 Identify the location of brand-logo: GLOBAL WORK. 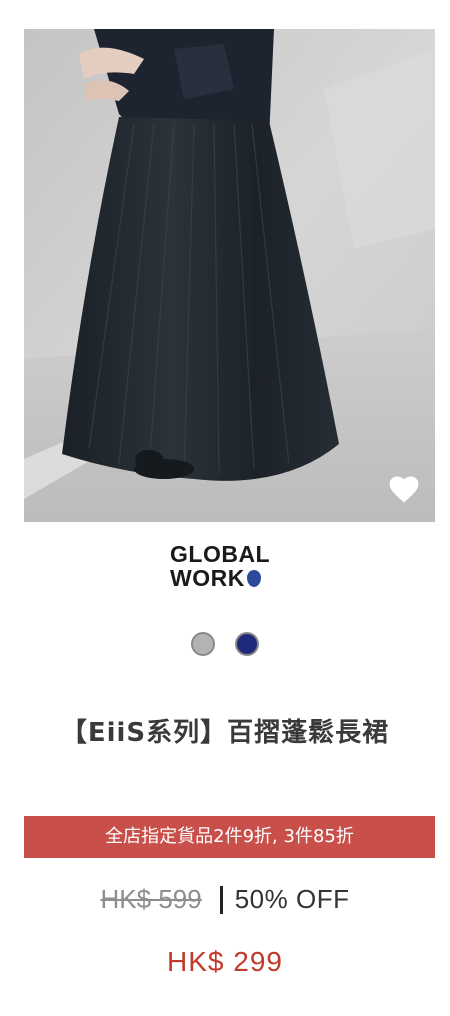
(230, 567).